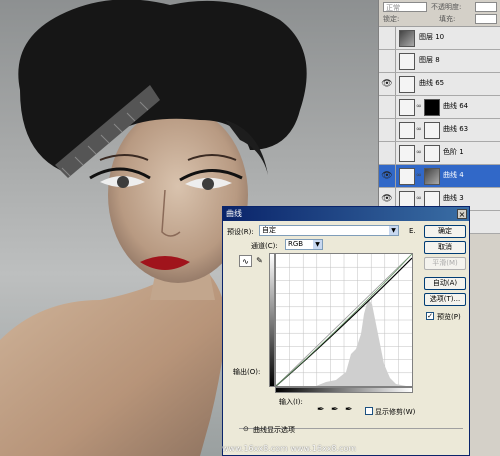  Describe the element at coordinates (289, 448) in the screenshot. I see `watermark: www.16xx8.com www.16xx8.com` at that location.